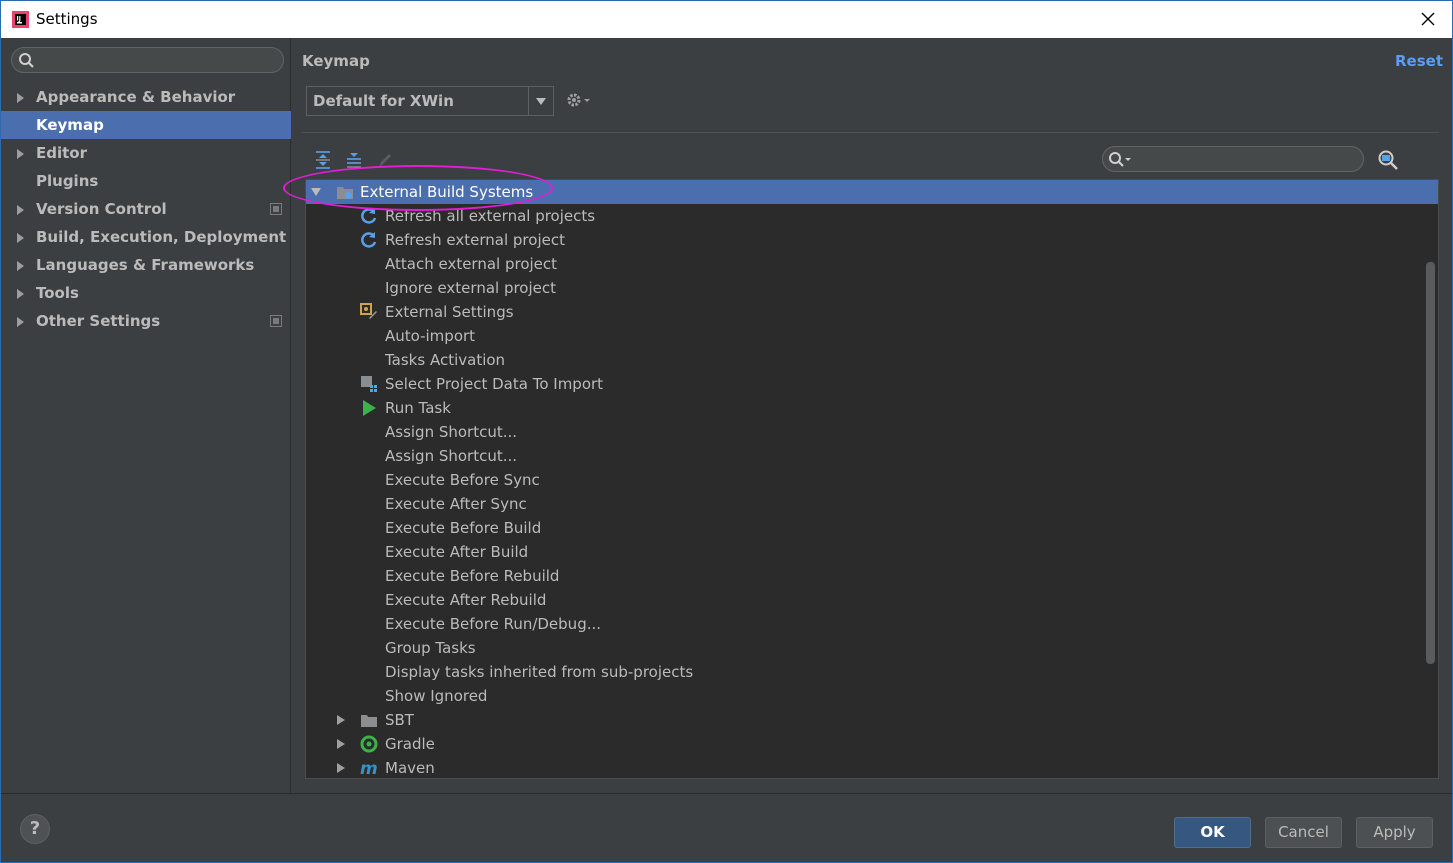 Image resolution: width=1453 pixels, height=863 pixels. What do you see at coordinates (436, 696) in the screenshot?
I see `tree-item-label: Show Ignored` at bounding box center [436, 696].